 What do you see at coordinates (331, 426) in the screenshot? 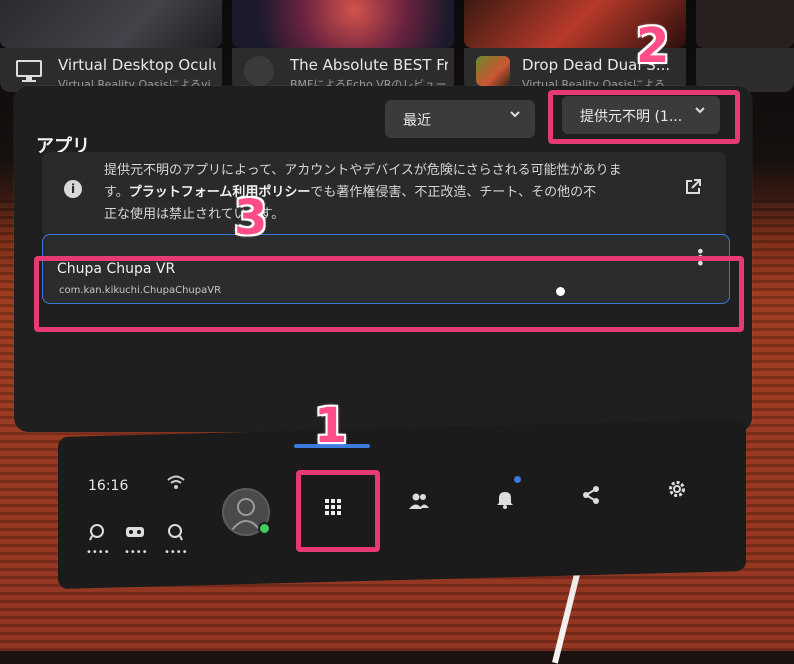
I see `annotation-number-1: 1` at bounding box center [331, 426].